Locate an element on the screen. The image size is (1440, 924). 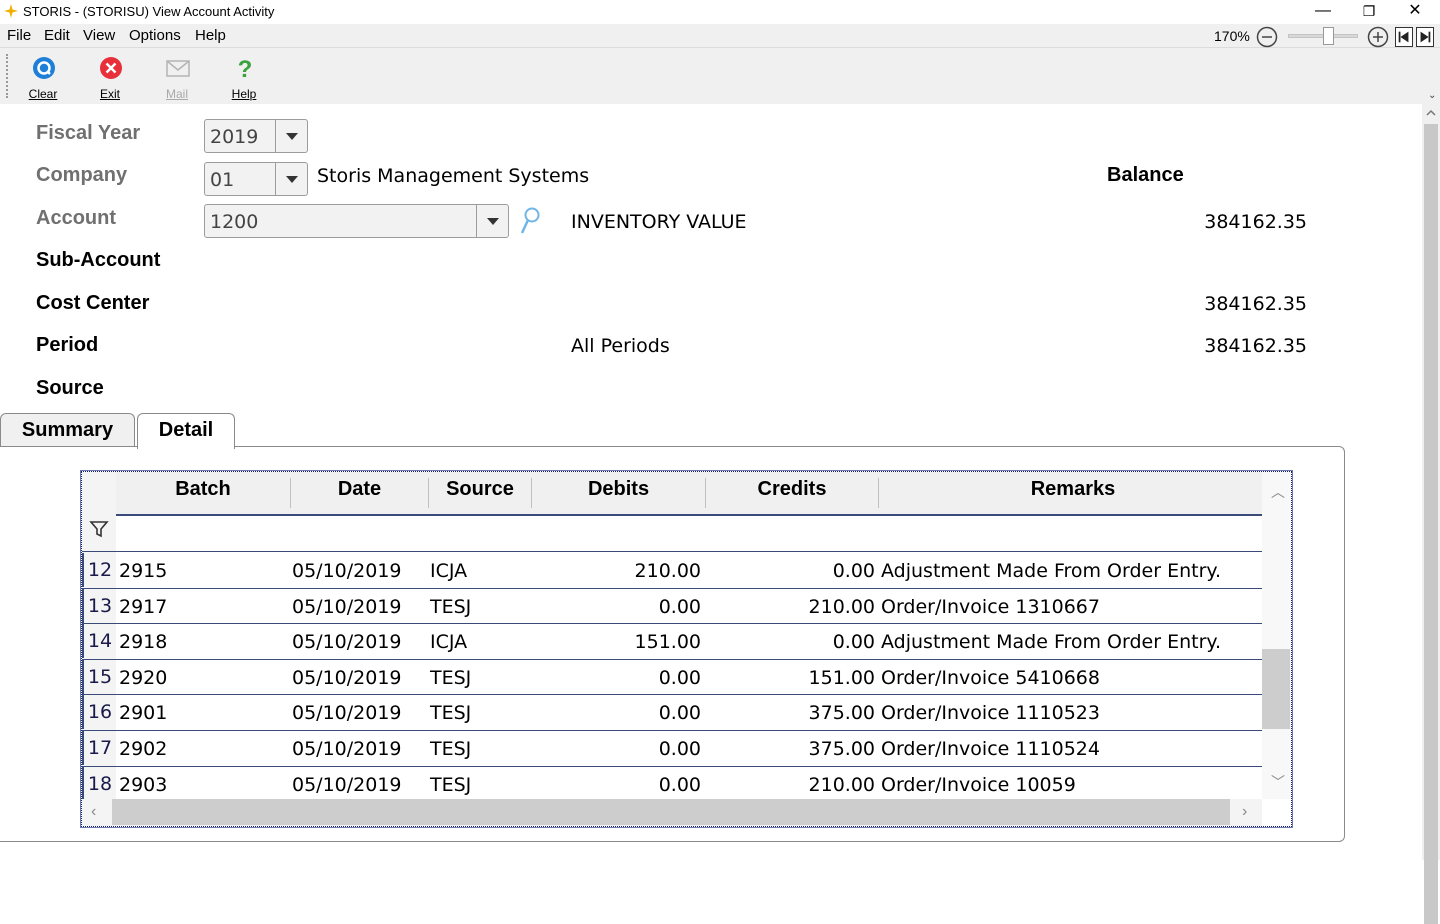
lookup-search-icon is located at coordinates (530, 221).